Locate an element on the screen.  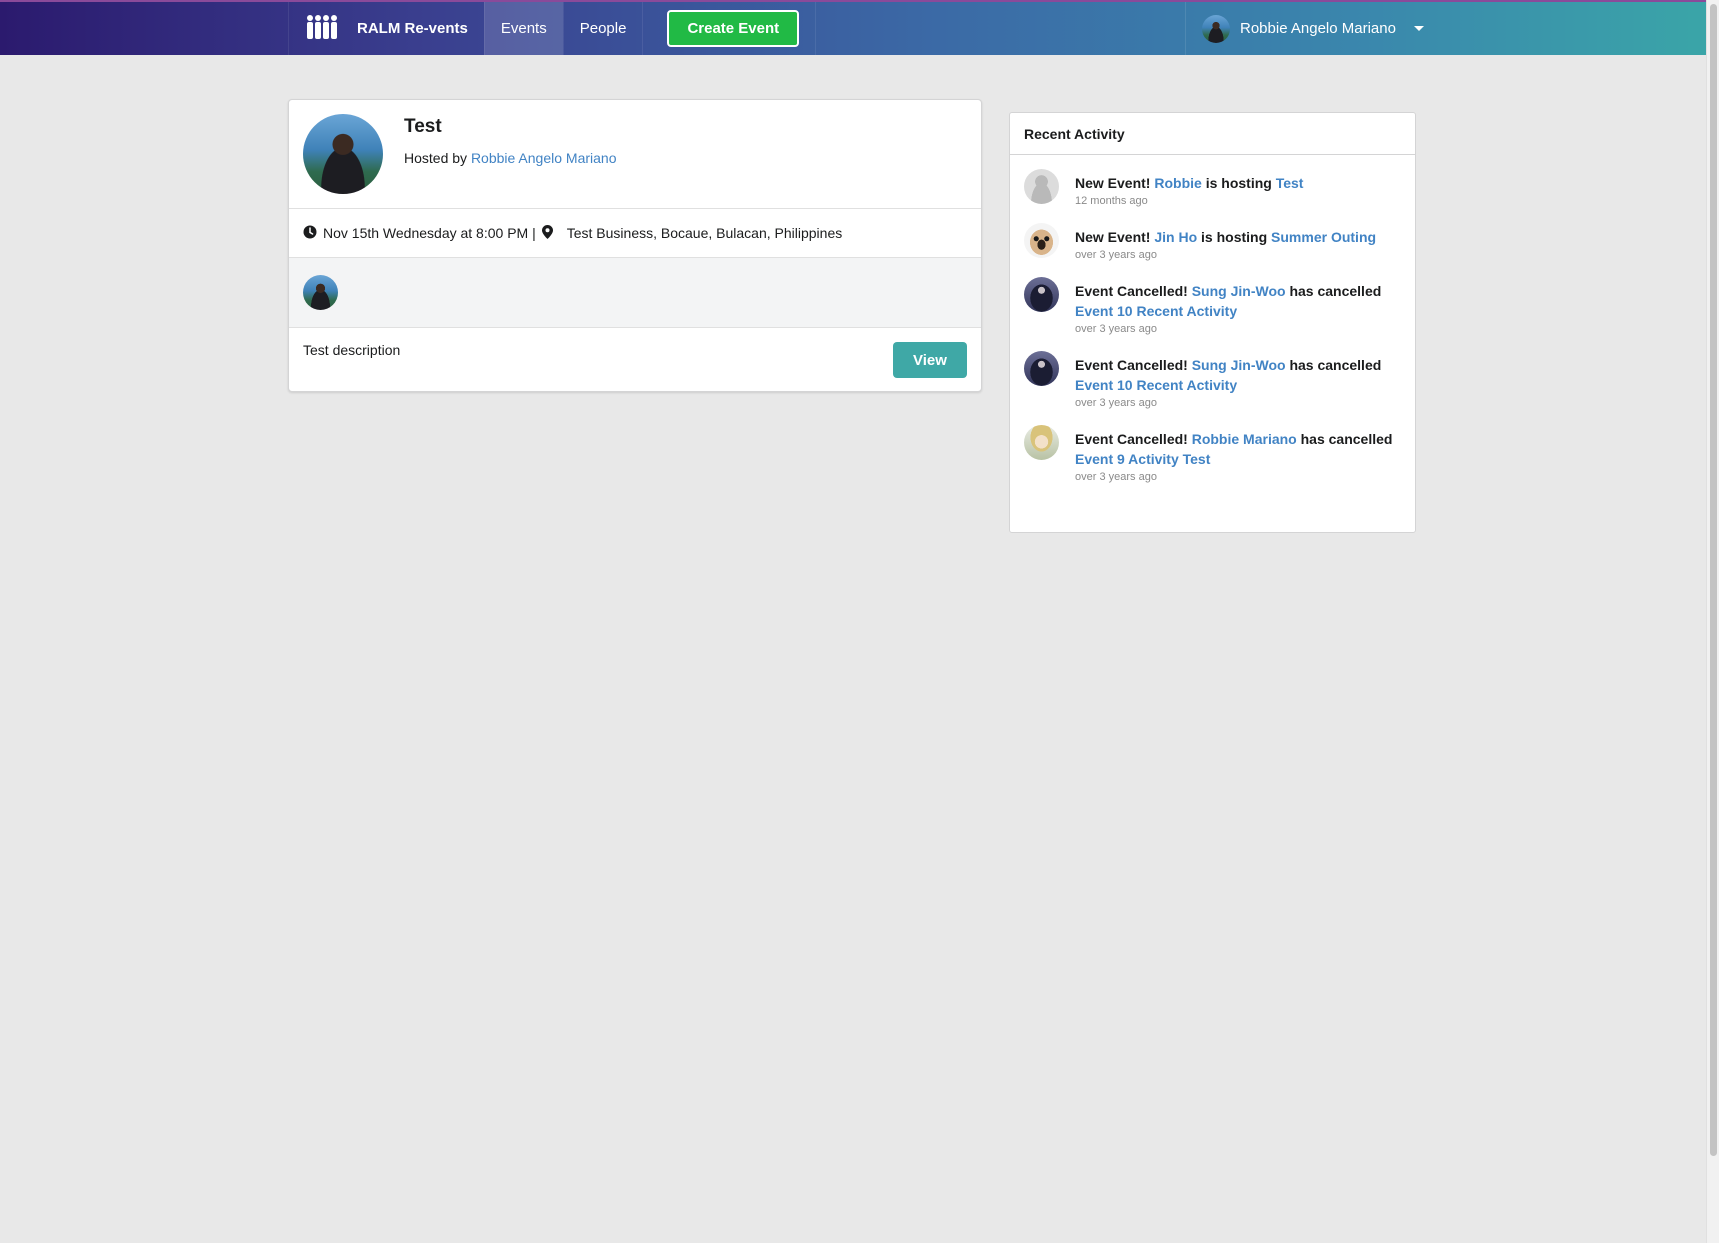
host-avatar is located at coordinates (343, 154).